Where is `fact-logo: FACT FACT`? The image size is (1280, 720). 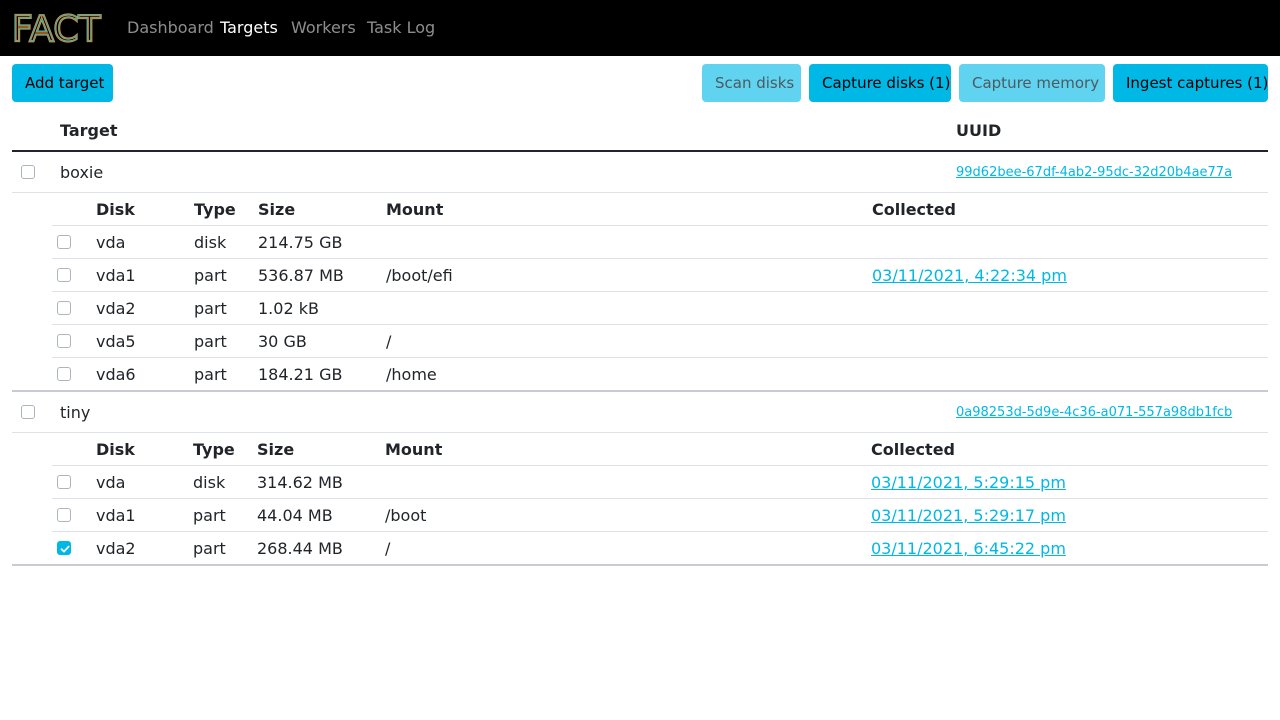
fact-logo: FACT FACT is located at coordinates (58, 28).